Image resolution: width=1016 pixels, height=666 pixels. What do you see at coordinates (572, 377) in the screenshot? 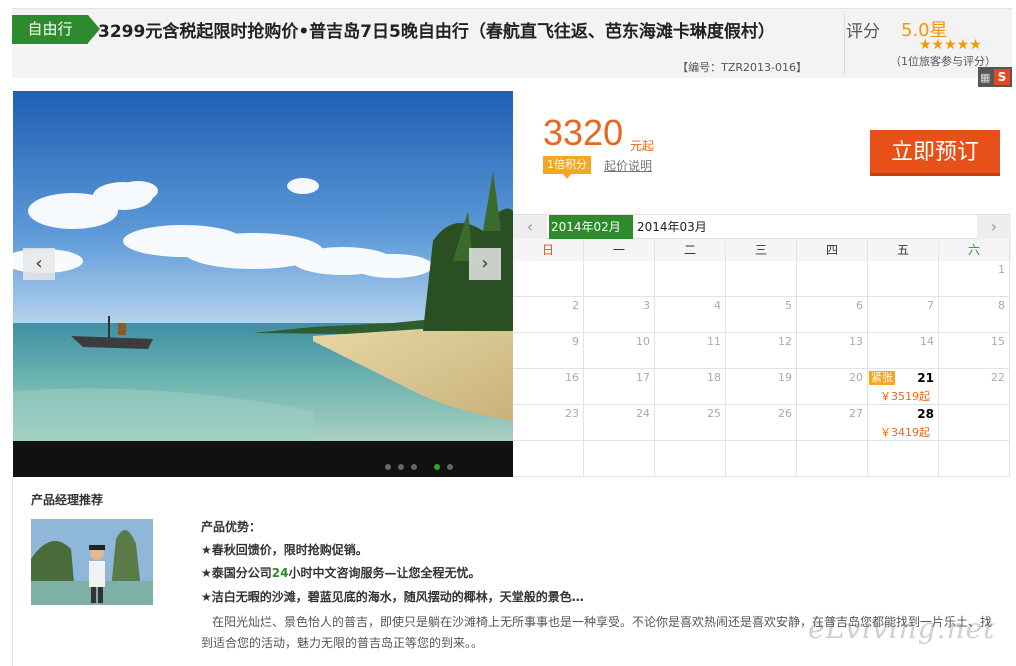
I see `day-number: 16` at bounding box center [572, 377].